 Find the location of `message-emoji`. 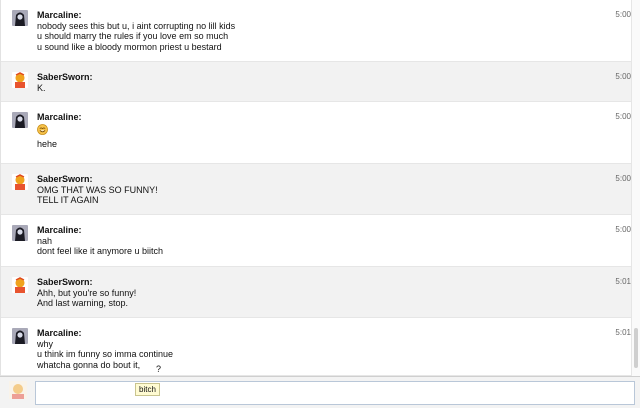

message-emoji is located at coordinates (305, 129).